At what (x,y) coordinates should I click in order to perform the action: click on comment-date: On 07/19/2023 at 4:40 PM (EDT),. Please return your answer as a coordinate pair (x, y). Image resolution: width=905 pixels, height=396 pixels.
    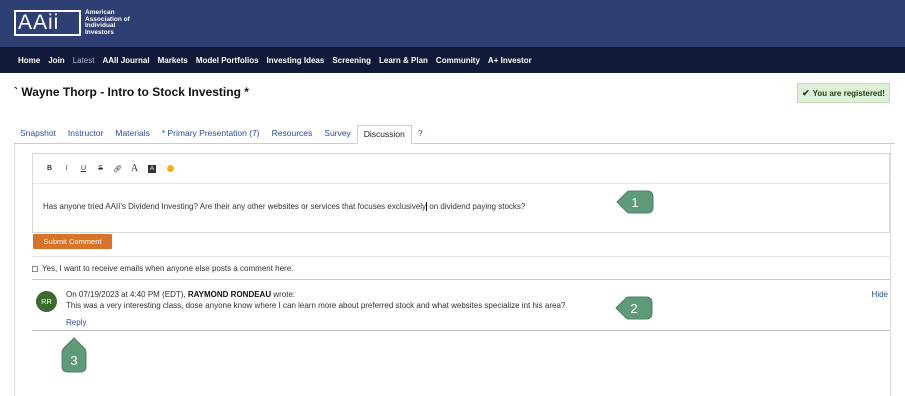
    Looking at the image, I should click on (127, 294).